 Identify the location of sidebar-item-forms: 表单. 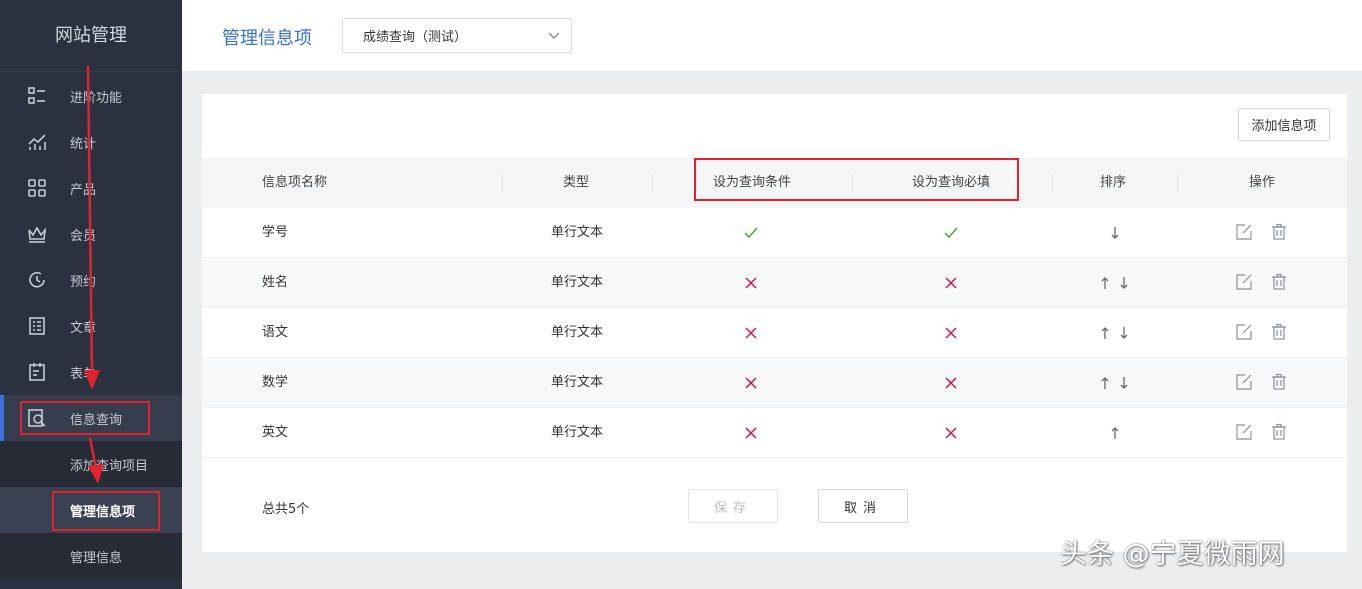
(91, 372).